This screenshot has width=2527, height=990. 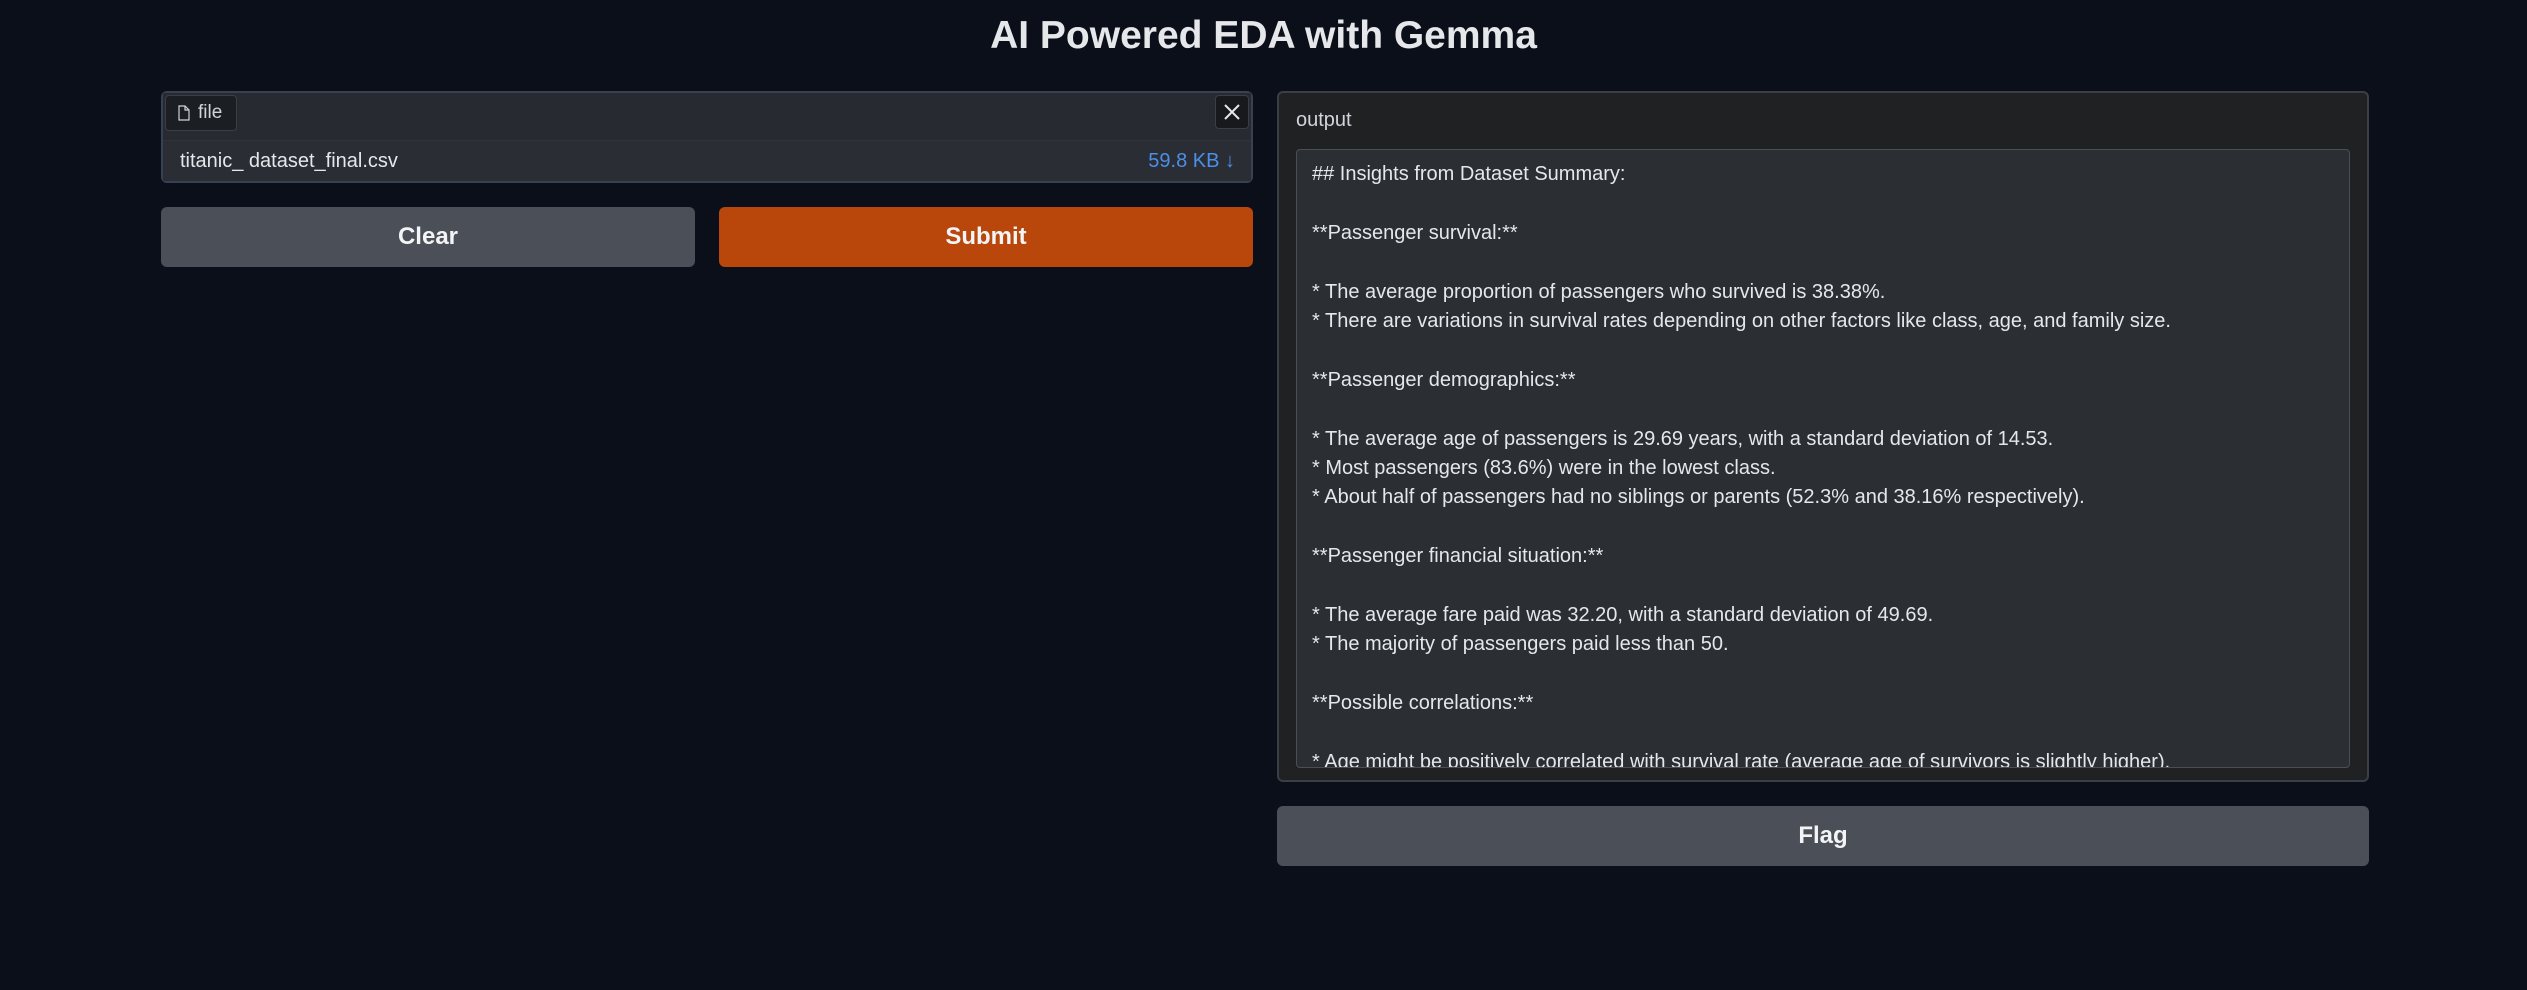 I want to click on file-panel-header: file, so click(x=707, y=117).